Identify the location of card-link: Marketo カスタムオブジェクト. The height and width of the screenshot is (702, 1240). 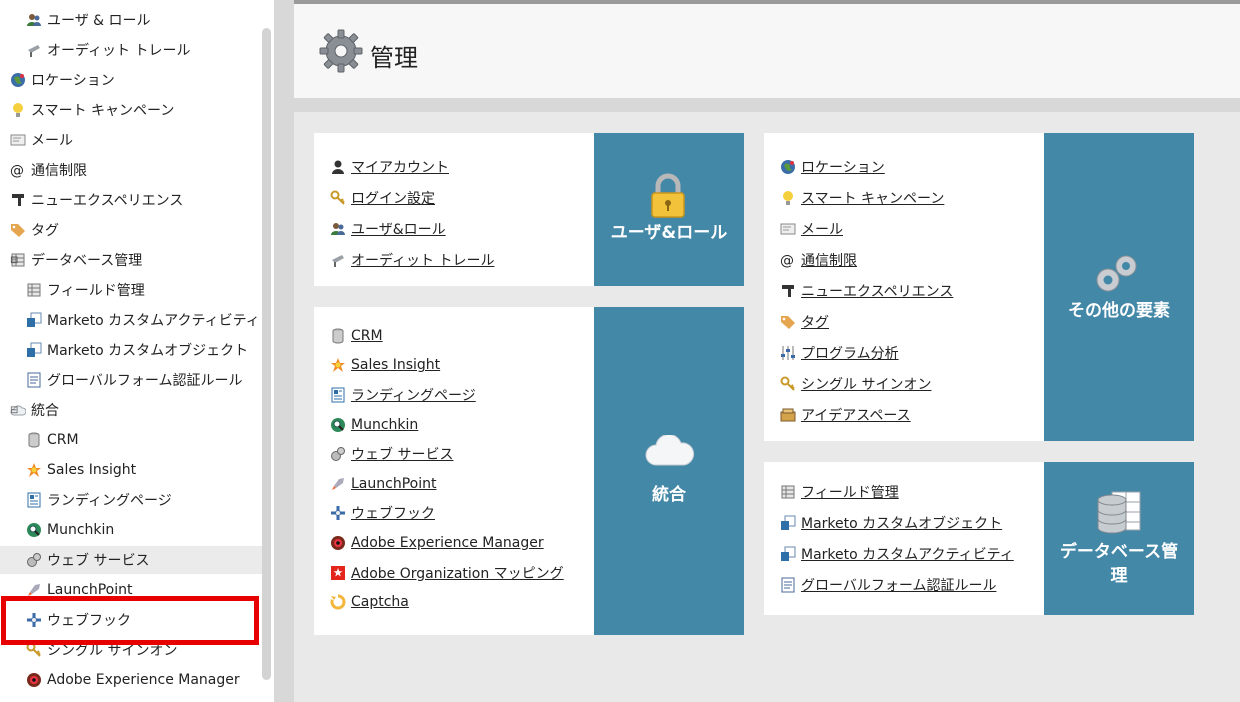
(901, 523).